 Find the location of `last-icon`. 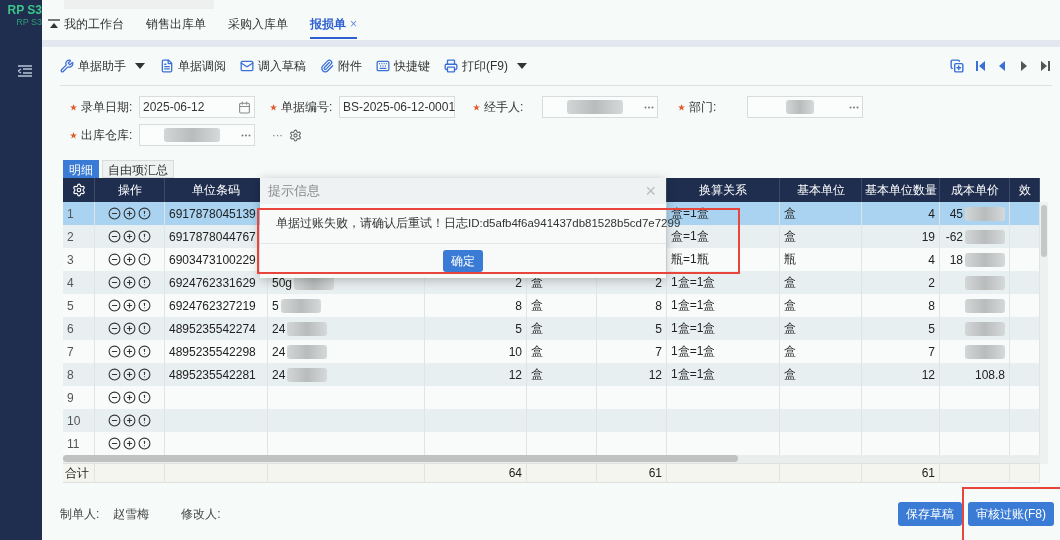

last-icon is located at coordinates (1046, 66).